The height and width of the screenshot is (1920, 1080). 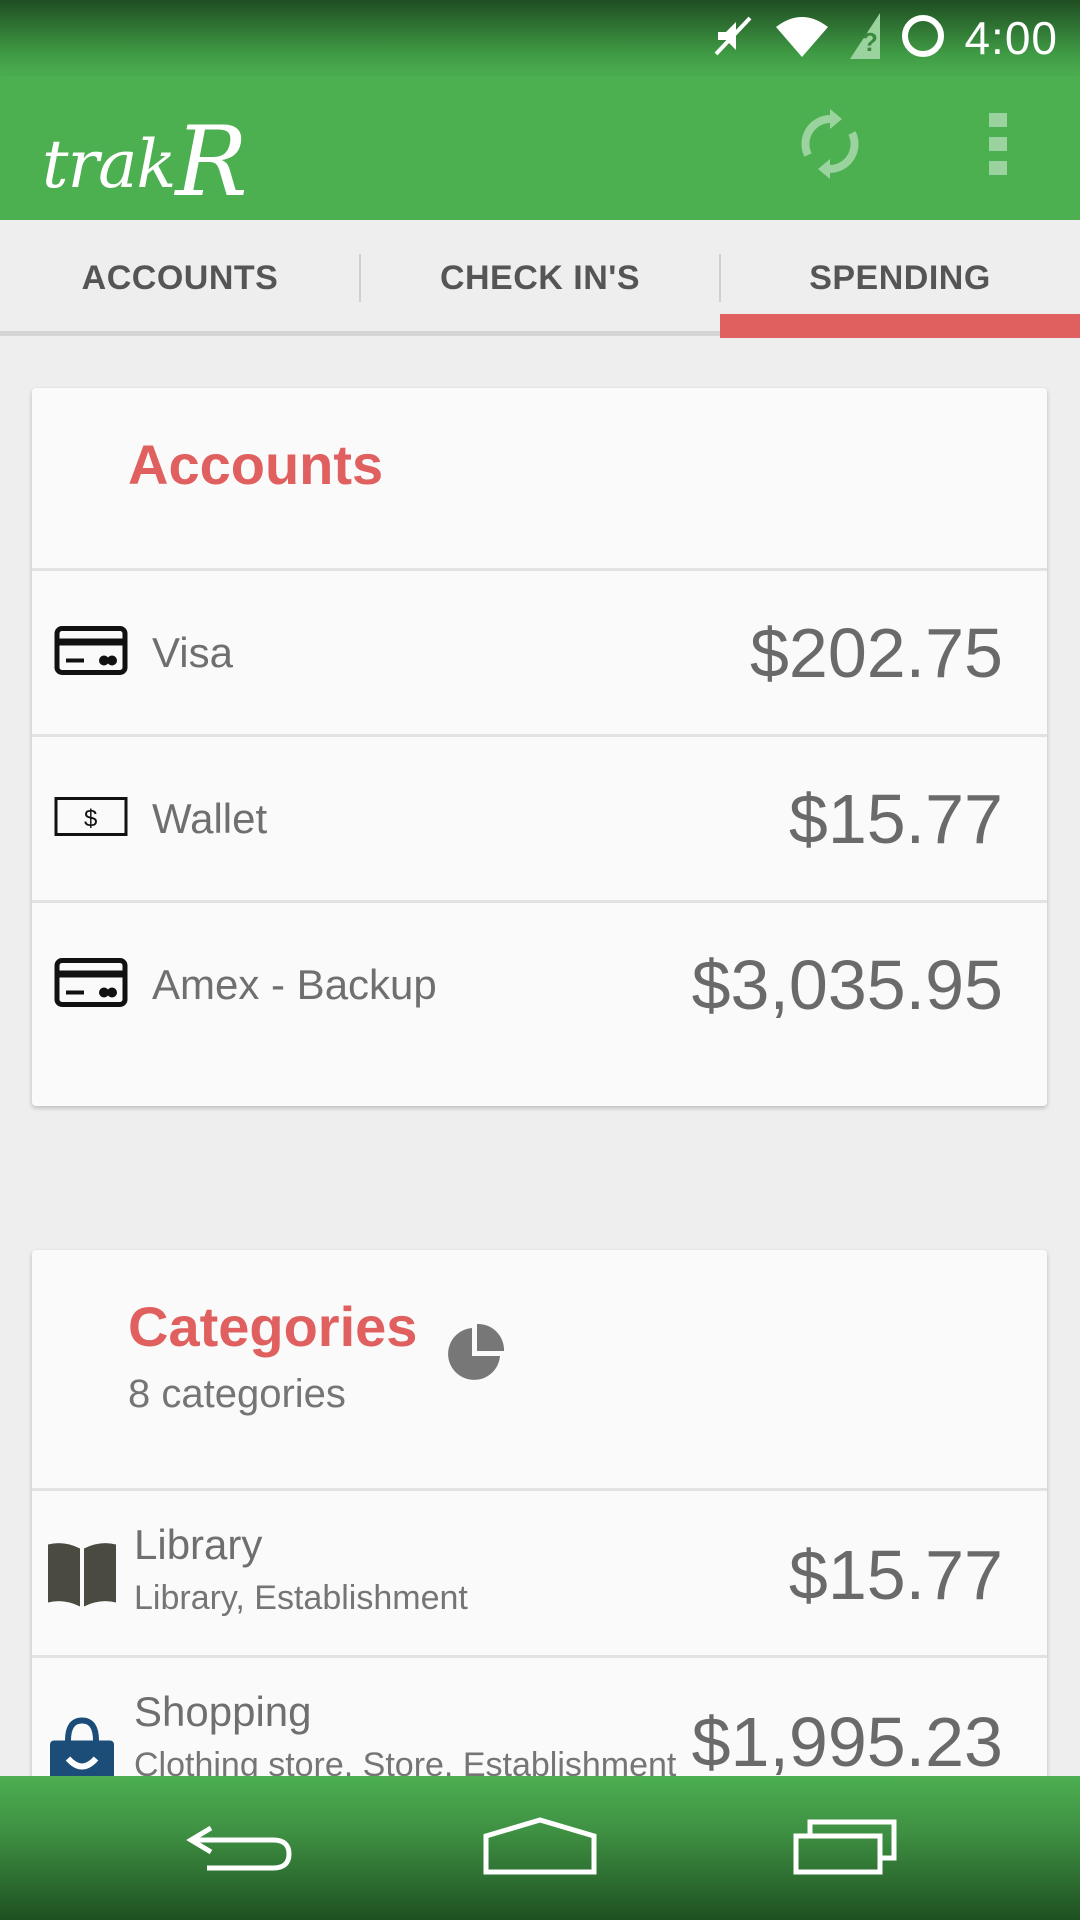 I want to click on account-amount: $202.75, so click(x=876, y=652).